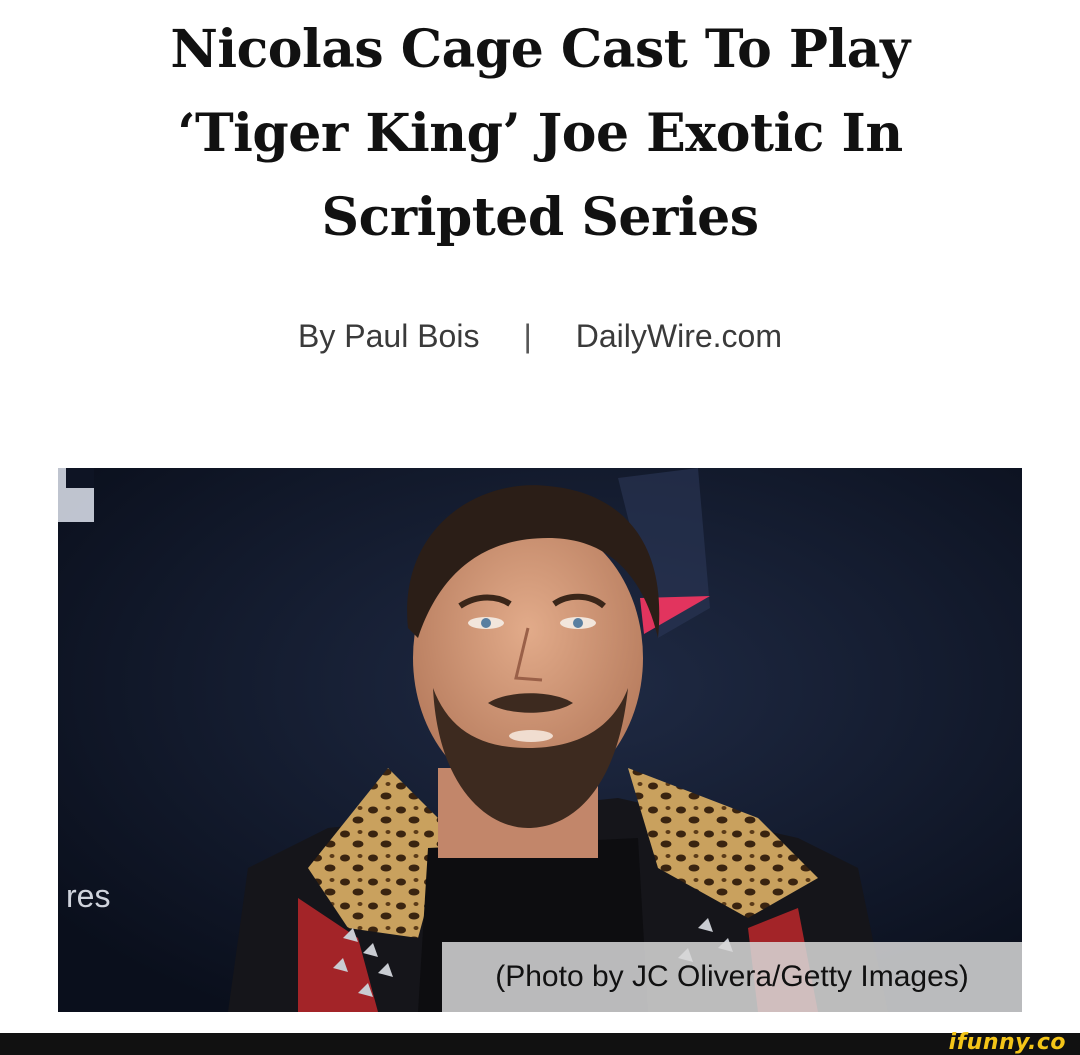  I want to click on headline-line-2: ‘Tiger King’ Joe Exotic In, so click(540, 133).